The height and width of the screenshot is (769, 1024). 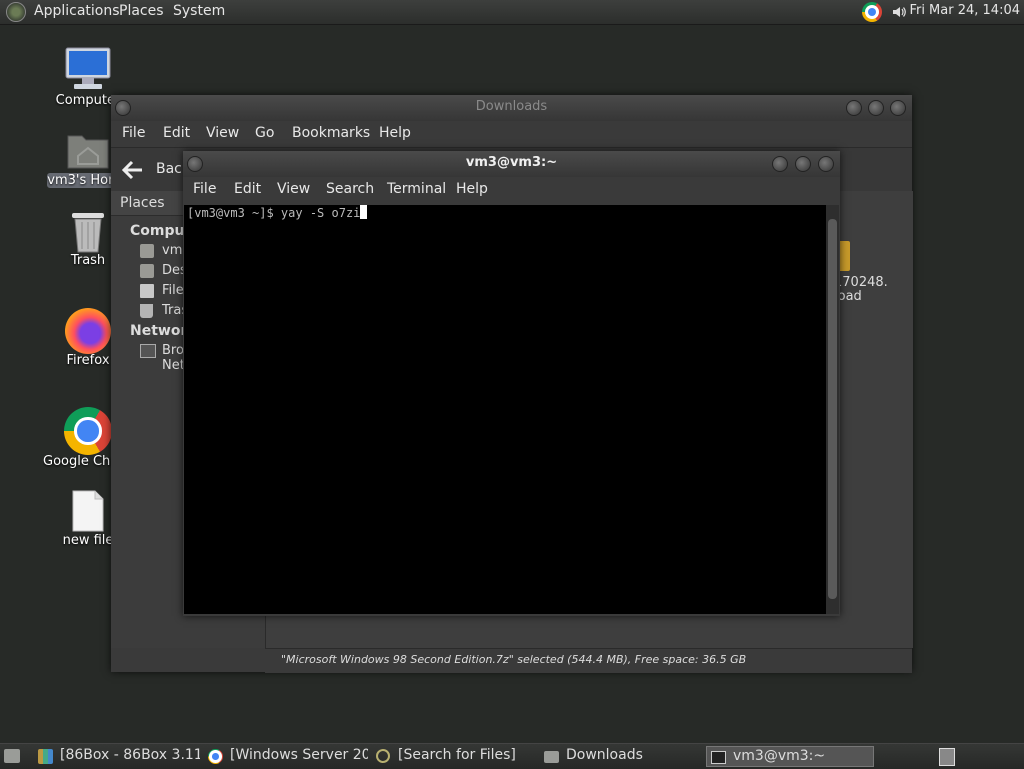 What do you see at coordinates (331, 133) in the screenshot?
I see `menu-bookmarks: Bookmarks` at bounding box center [331, 133].